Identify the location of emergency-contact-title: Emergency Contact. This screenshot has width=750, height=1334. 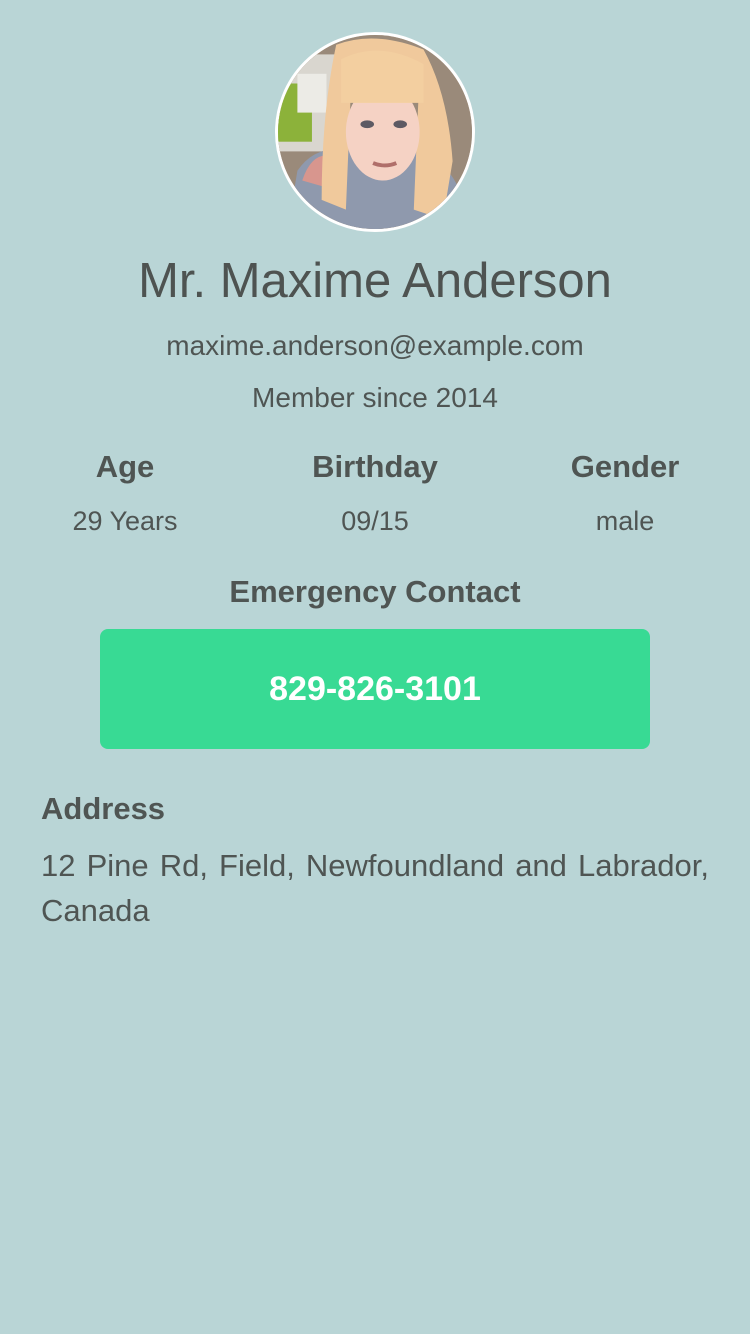
(375, 591).